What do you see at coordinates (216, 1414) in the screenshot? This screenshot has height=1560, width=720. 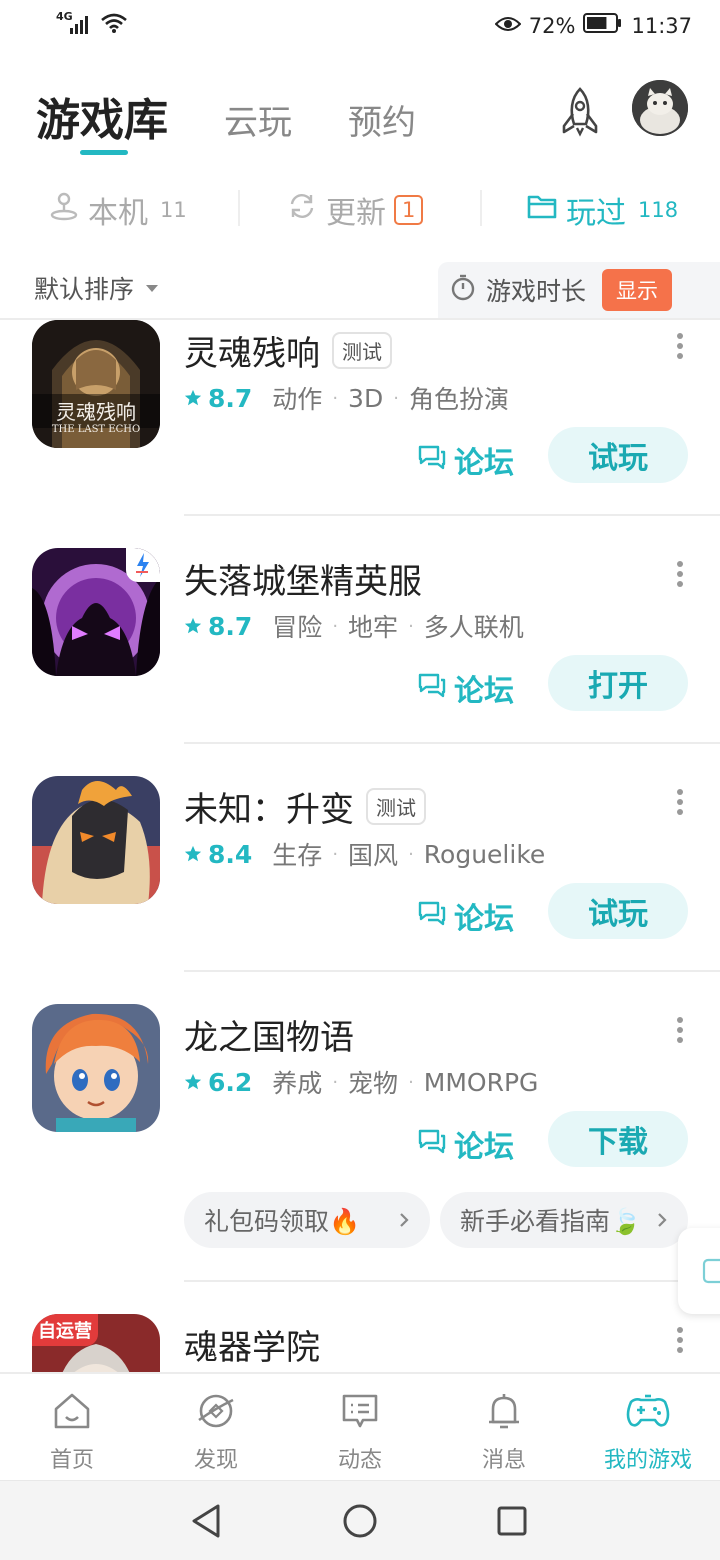 I see `discover-icon` at bounding box center [216, 1414].